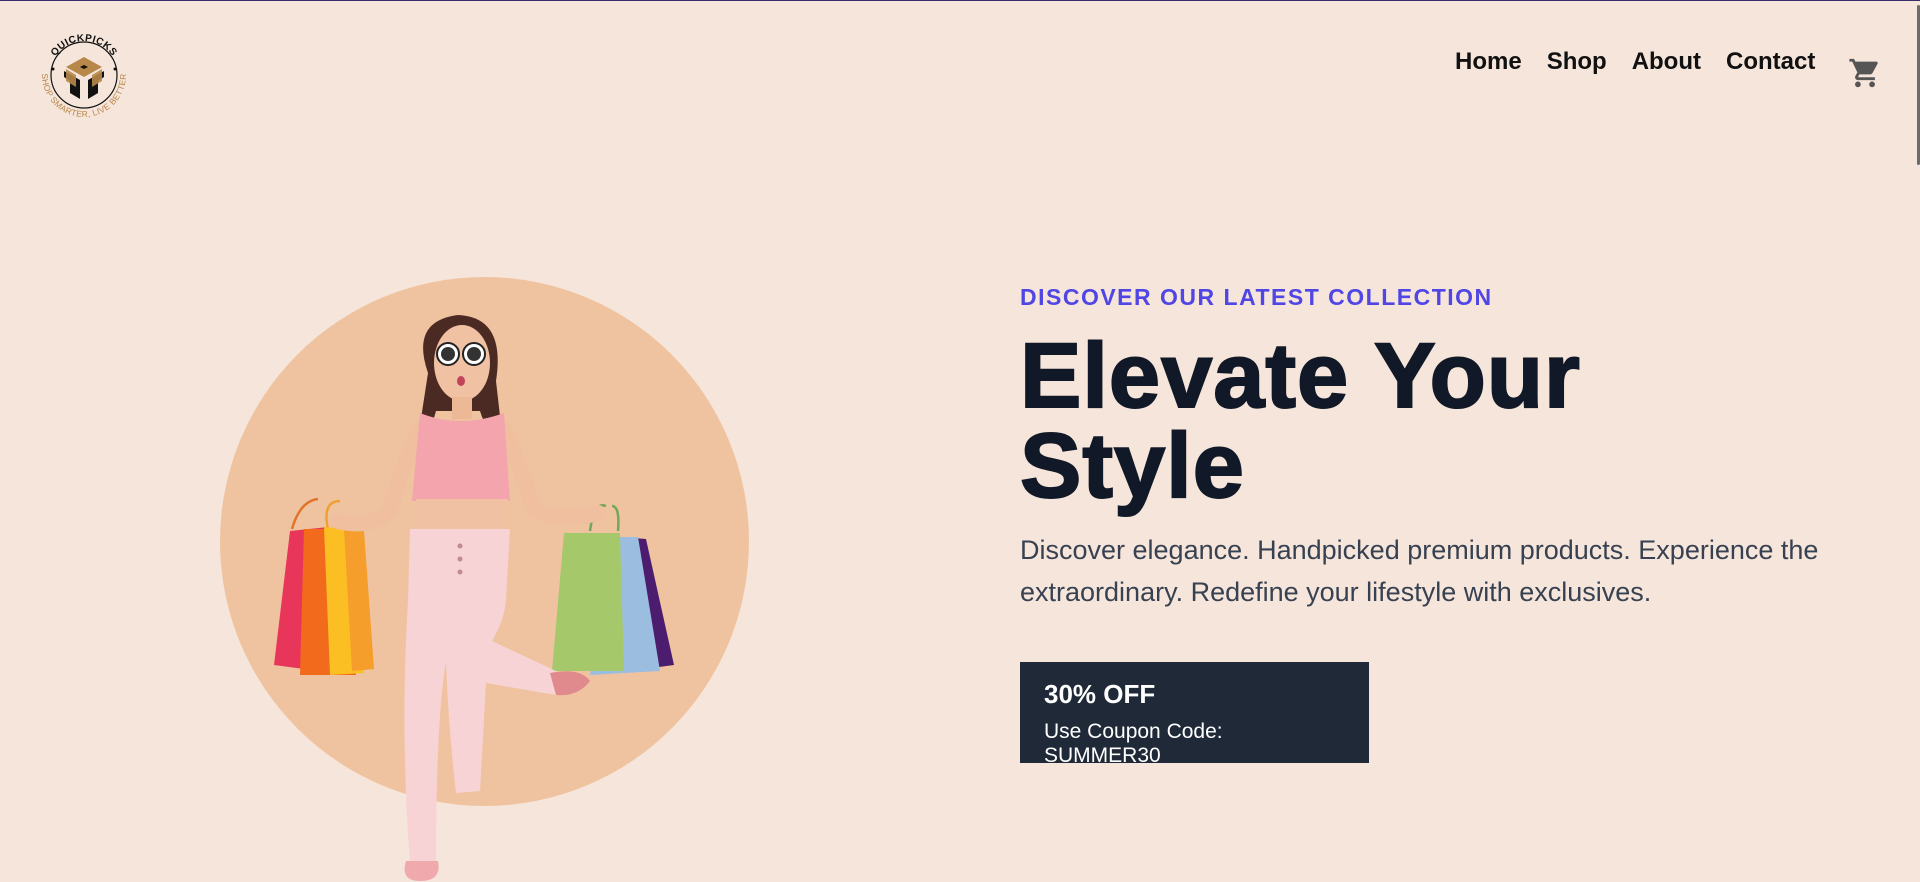 The width and height of the screenshot is (1920, 882). I want to click on logo-emblem-icon: QUICKPICKS SHOP SMARTER, LIVE BETTER, so click(84, 76).